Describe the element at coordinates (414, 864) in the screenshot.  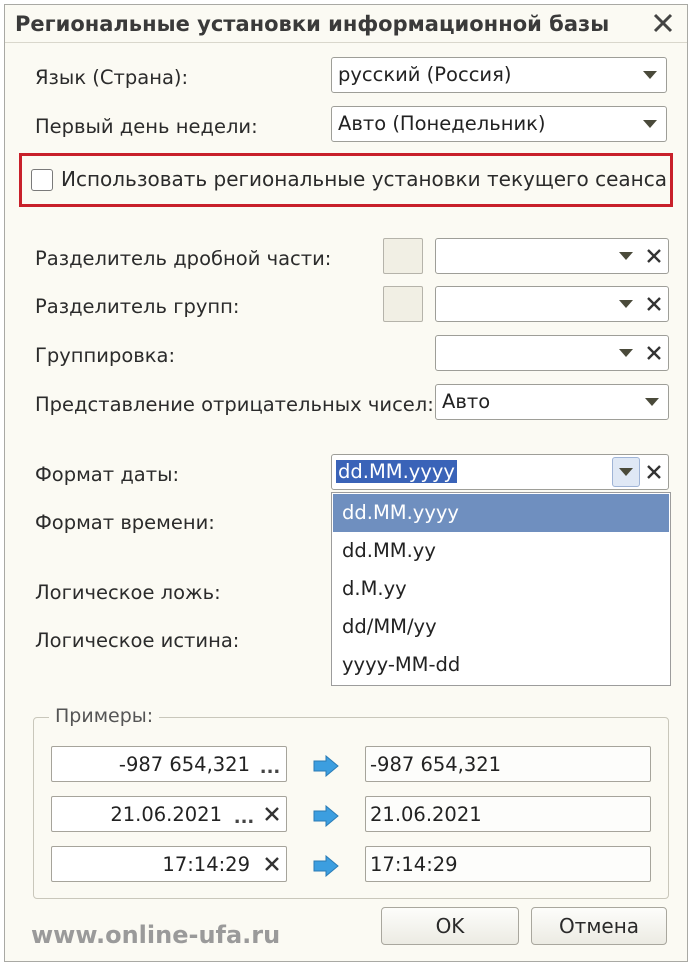
I see `example-time-result-value: 17:14:29` at that location.